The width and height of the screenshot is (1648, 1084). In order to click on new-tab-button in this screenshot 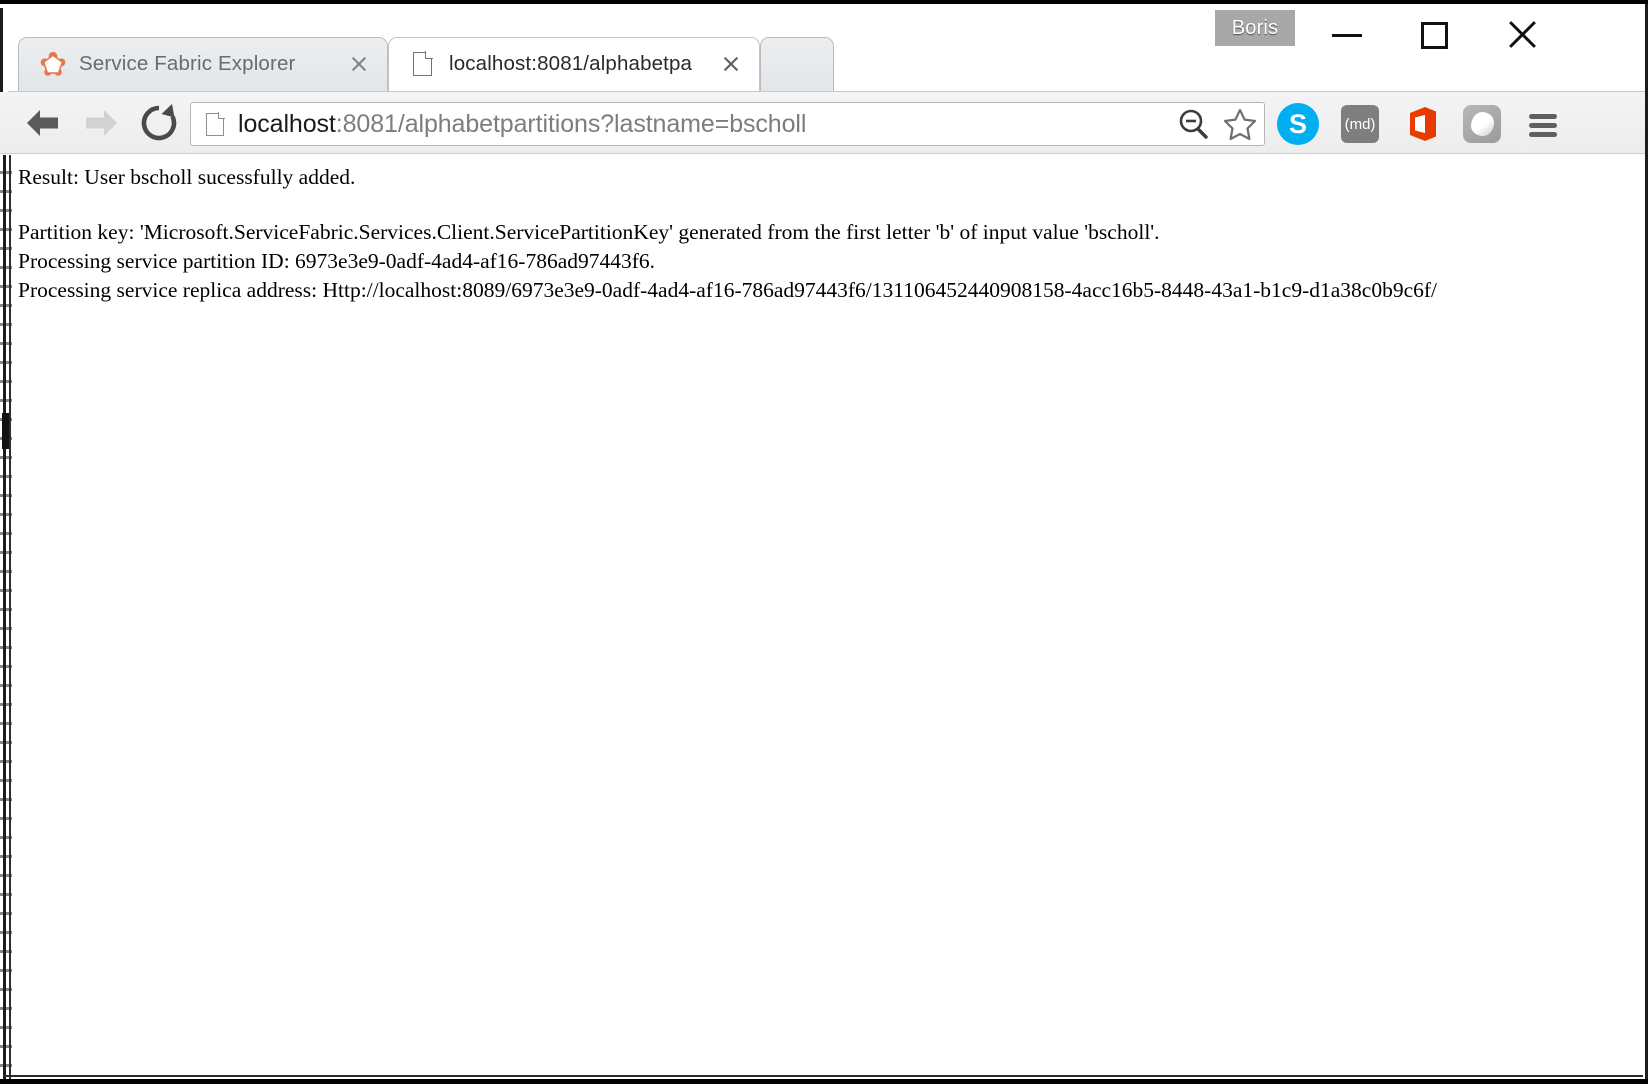, I will do `click(797, 64)`.